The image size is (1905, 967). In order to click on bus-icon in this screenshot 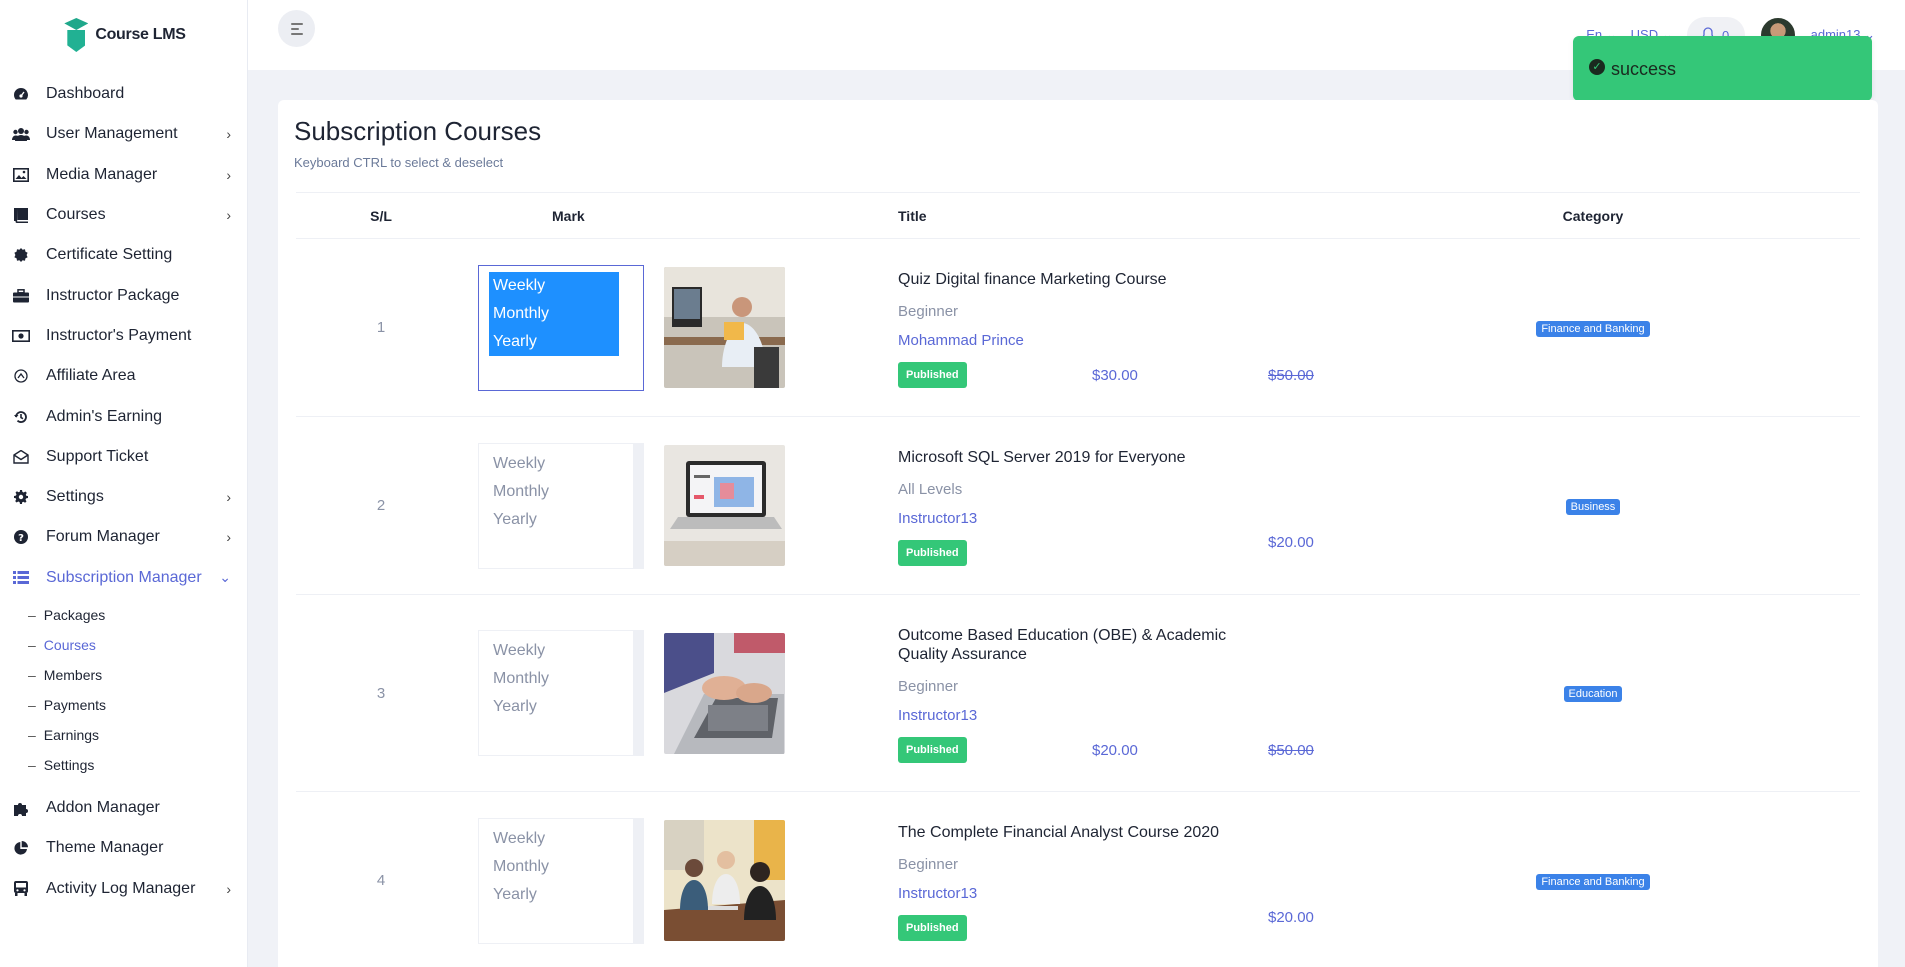, I will do `click(21, 889)`.